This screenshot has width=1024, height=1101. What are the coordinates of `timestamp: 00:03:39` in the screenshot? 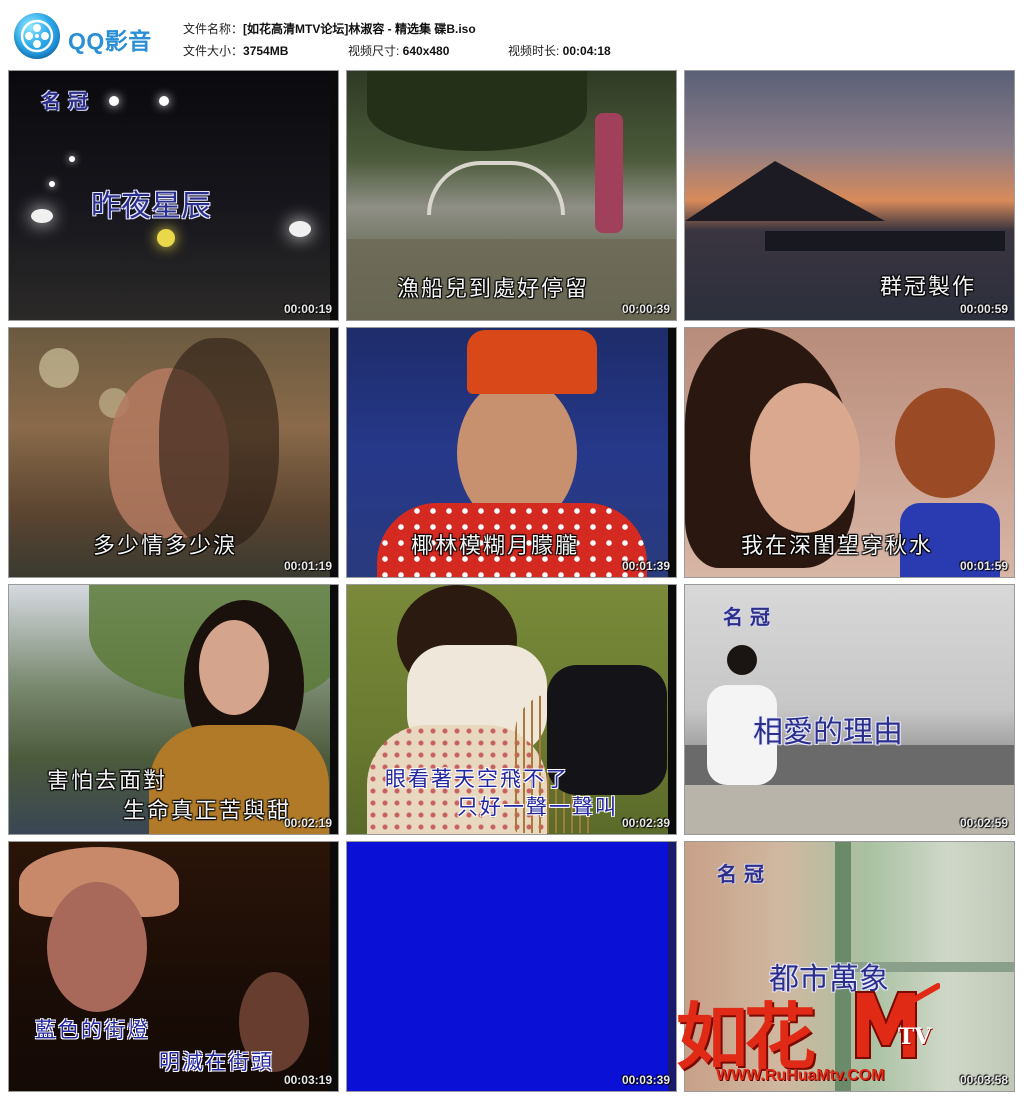 It's located at (645, 1080).